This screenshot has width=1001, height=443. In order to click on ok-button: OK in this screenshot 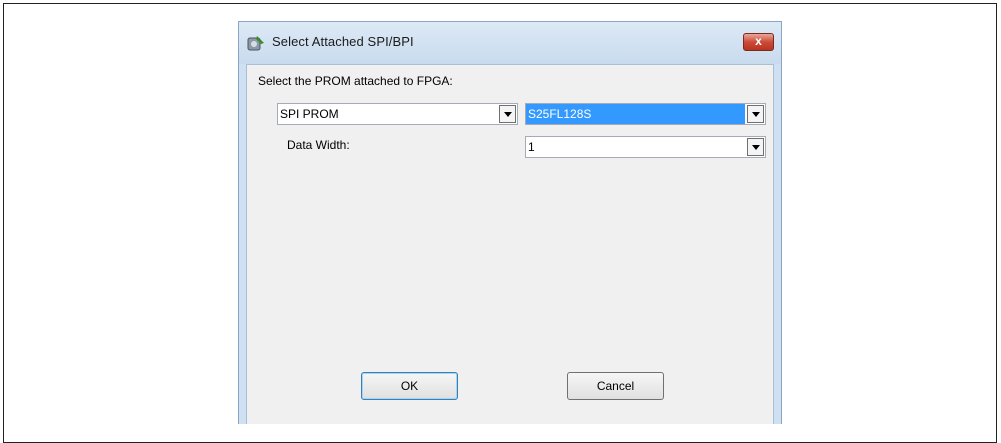, I will do `click(409, 386)`.